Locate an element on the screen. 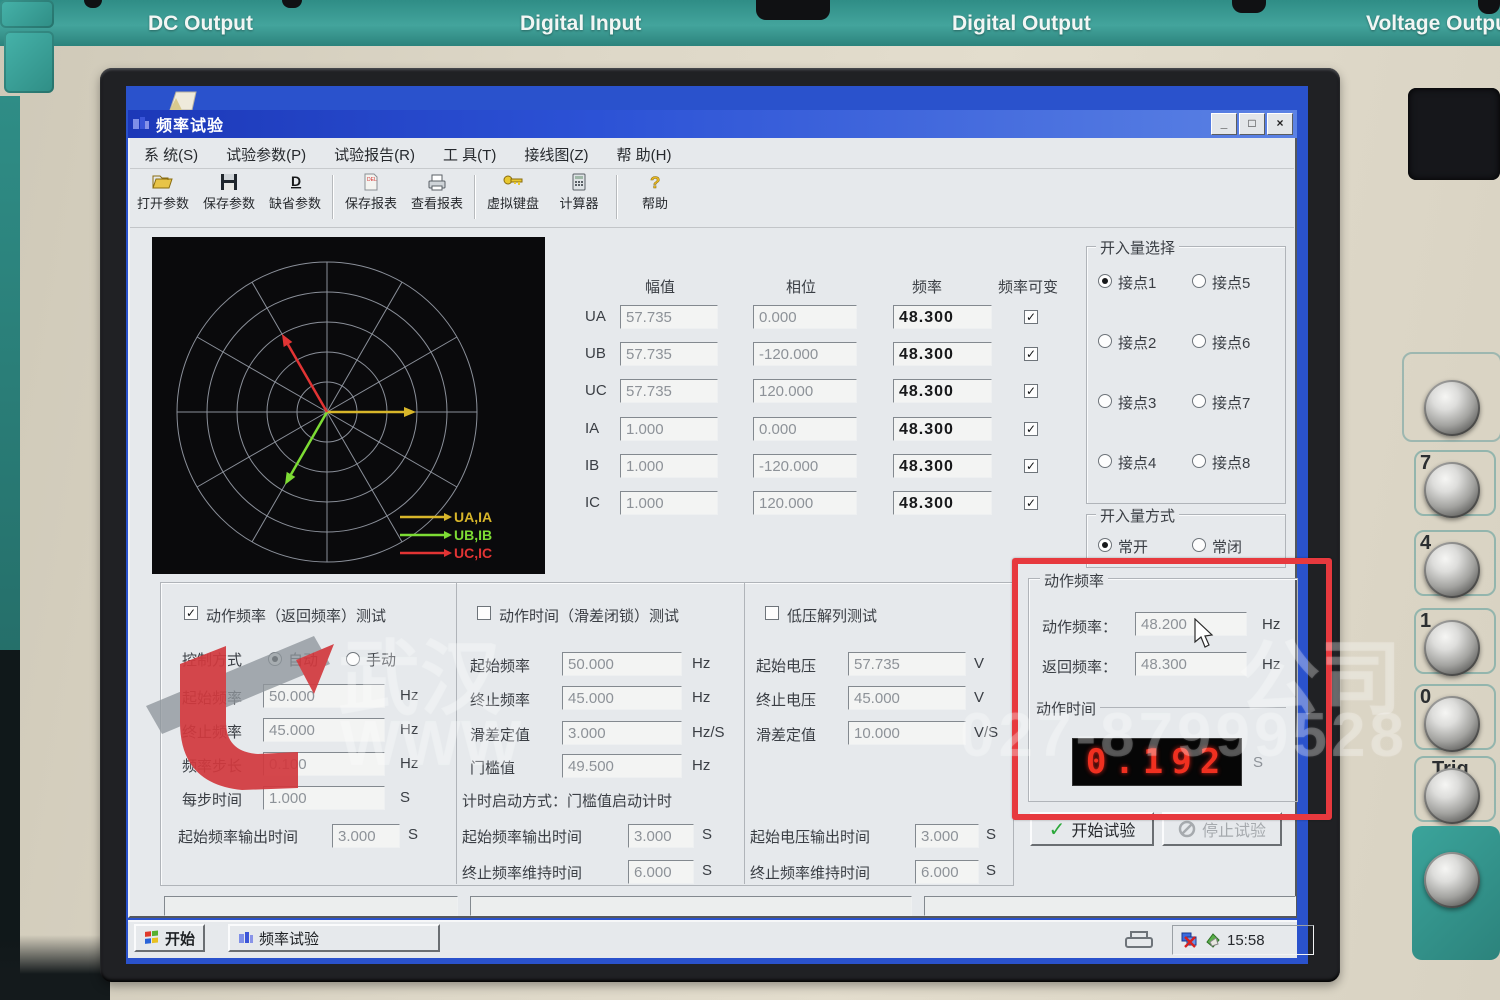 The height and width of the screenshot is (1000, 1500). trip-time-test-起始频率-field: 50.000 is located at coordinates (622, 664).